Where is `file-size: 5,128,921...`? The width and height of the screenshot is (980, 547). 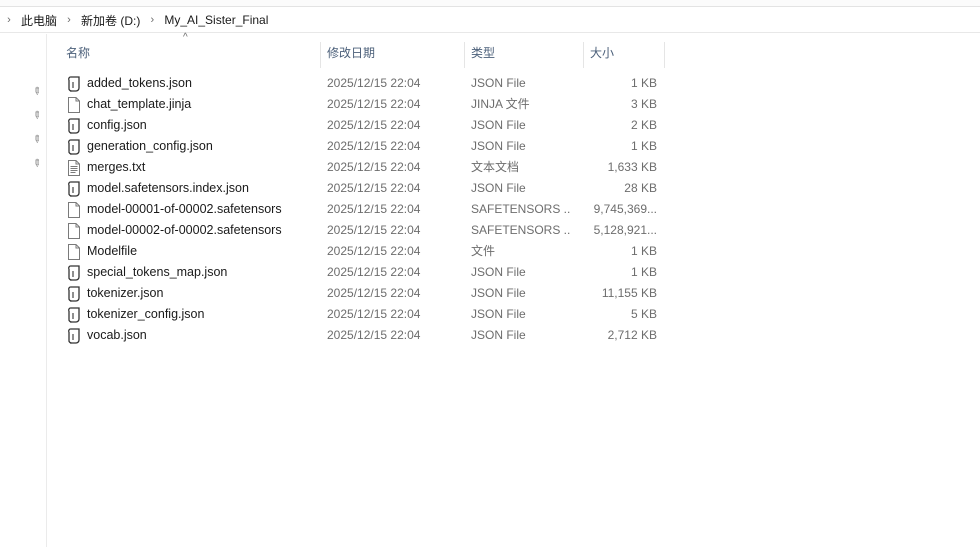
file-size: 5,128,921... is located at coordinates (625, 230).